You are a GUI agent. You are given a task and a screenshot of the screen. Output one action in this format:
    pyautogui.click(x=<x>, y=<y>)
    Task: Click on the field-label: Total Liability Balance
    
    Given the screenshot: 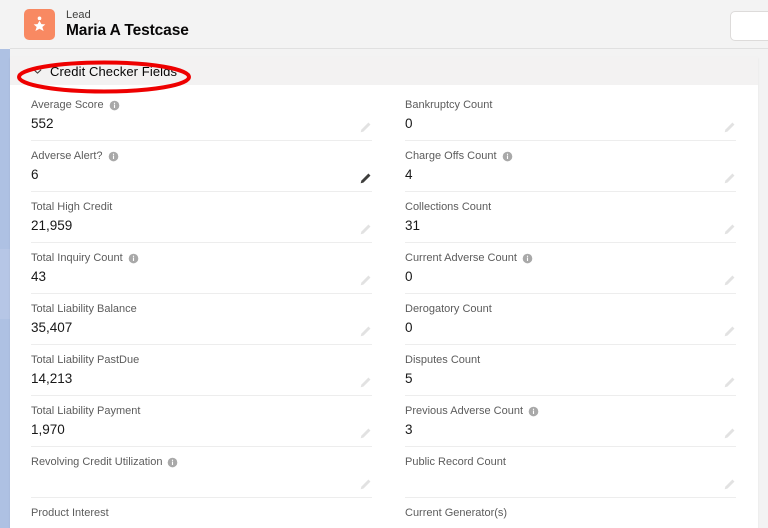 What is the action you would take?
    pyautogui.click(x=201, y=308)
    